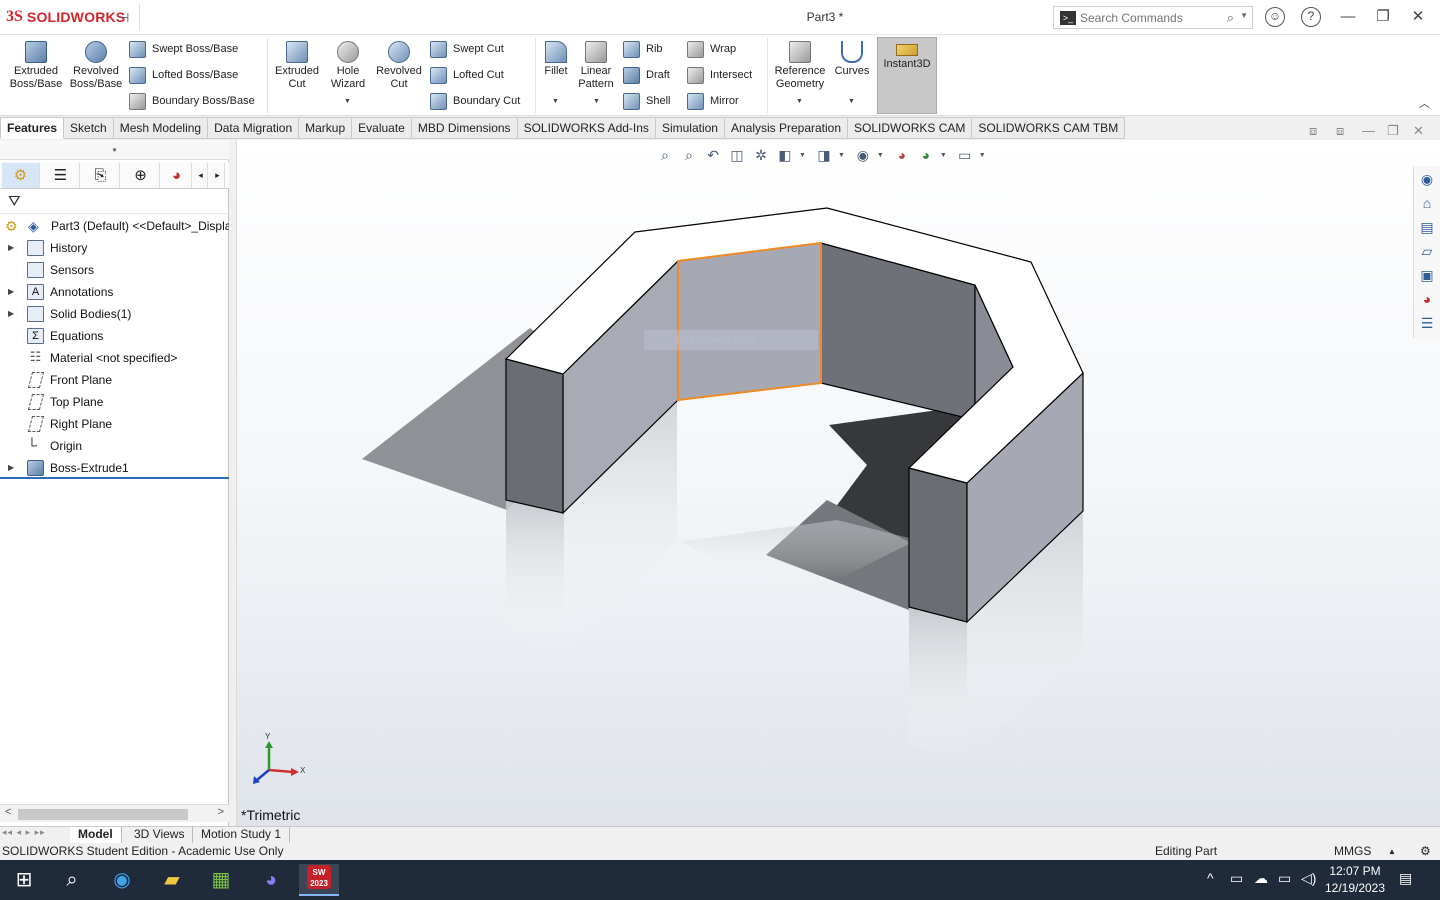  I want to click on tile-right-icon: ⧈, so click(1340, 131).